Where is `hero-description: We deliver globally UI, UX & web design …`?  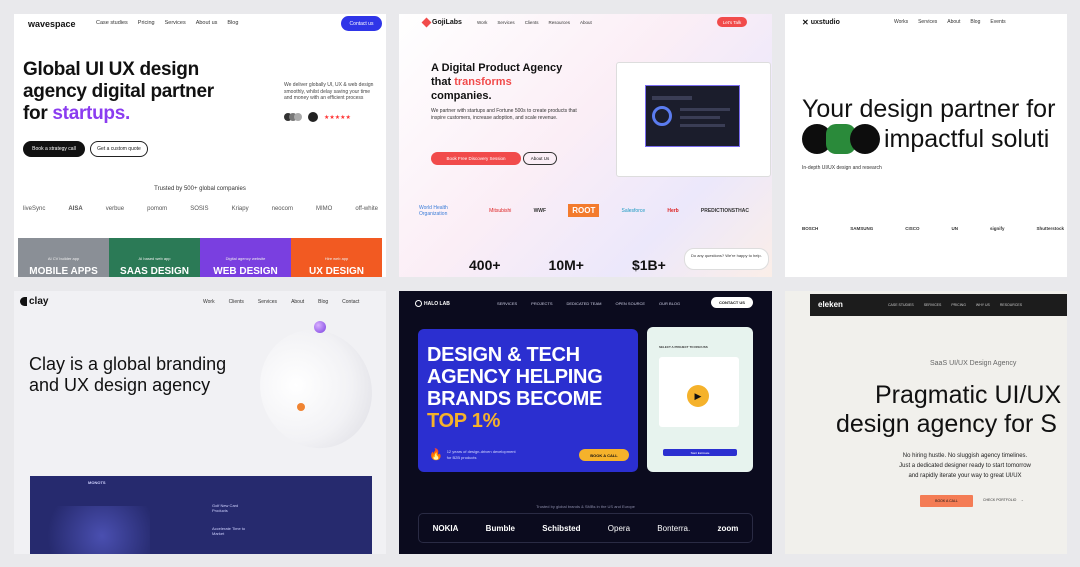
hero-description: We deliver globally UI, UX & web design … is located at coordinates (329, 91).